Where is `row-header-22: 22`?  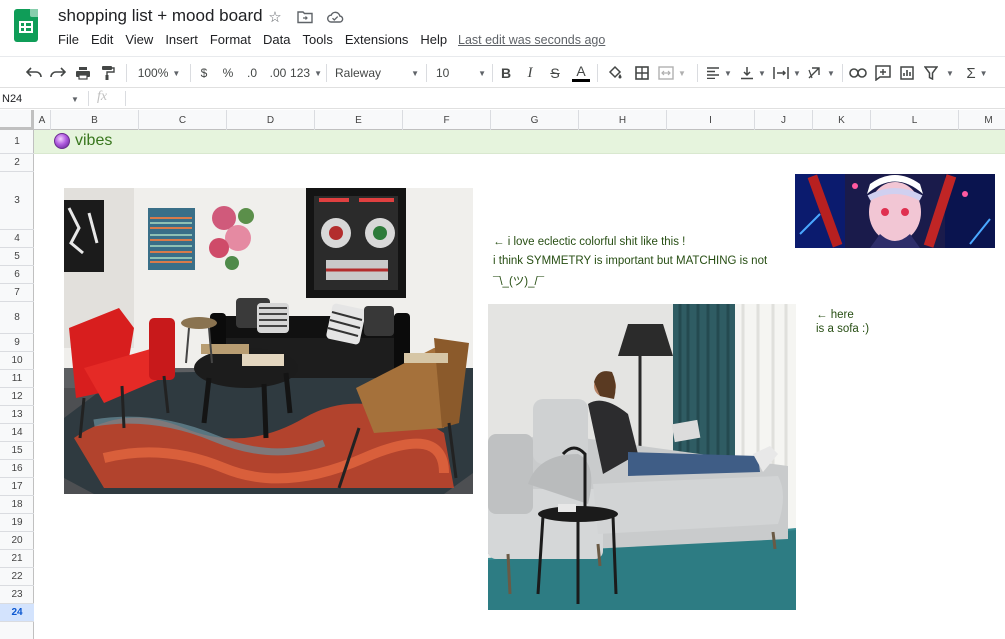 row-header-22: 22 is located at coordinates (17, 577).